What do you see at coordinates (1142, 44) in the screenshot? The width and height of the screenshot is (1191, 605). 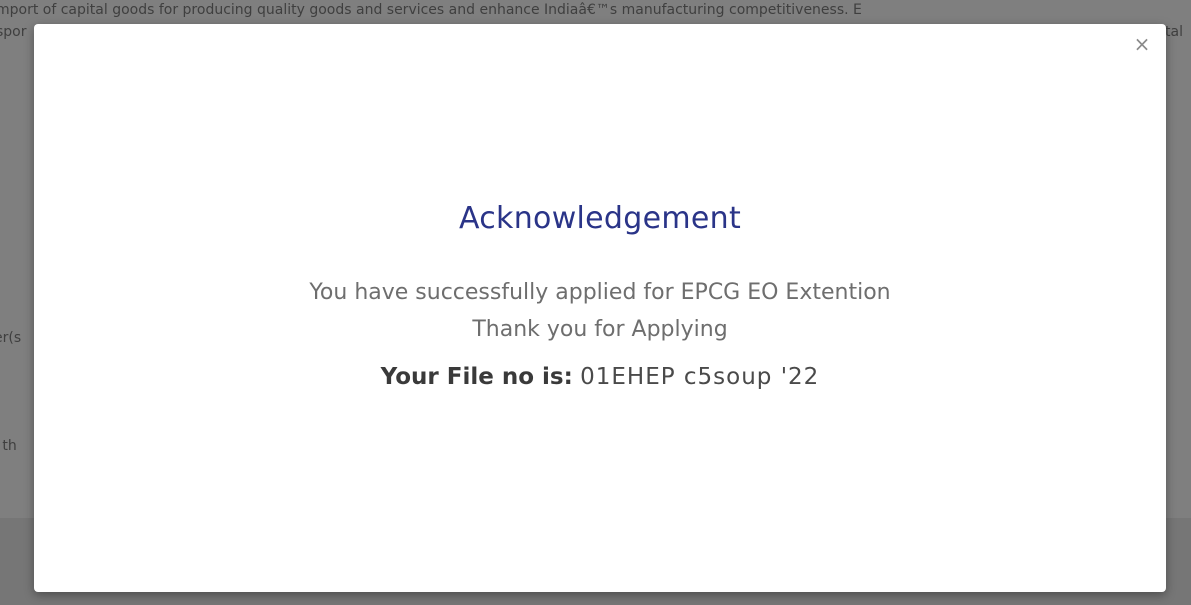 I see `close-icon: ×` at bounding box center [1142, 44].